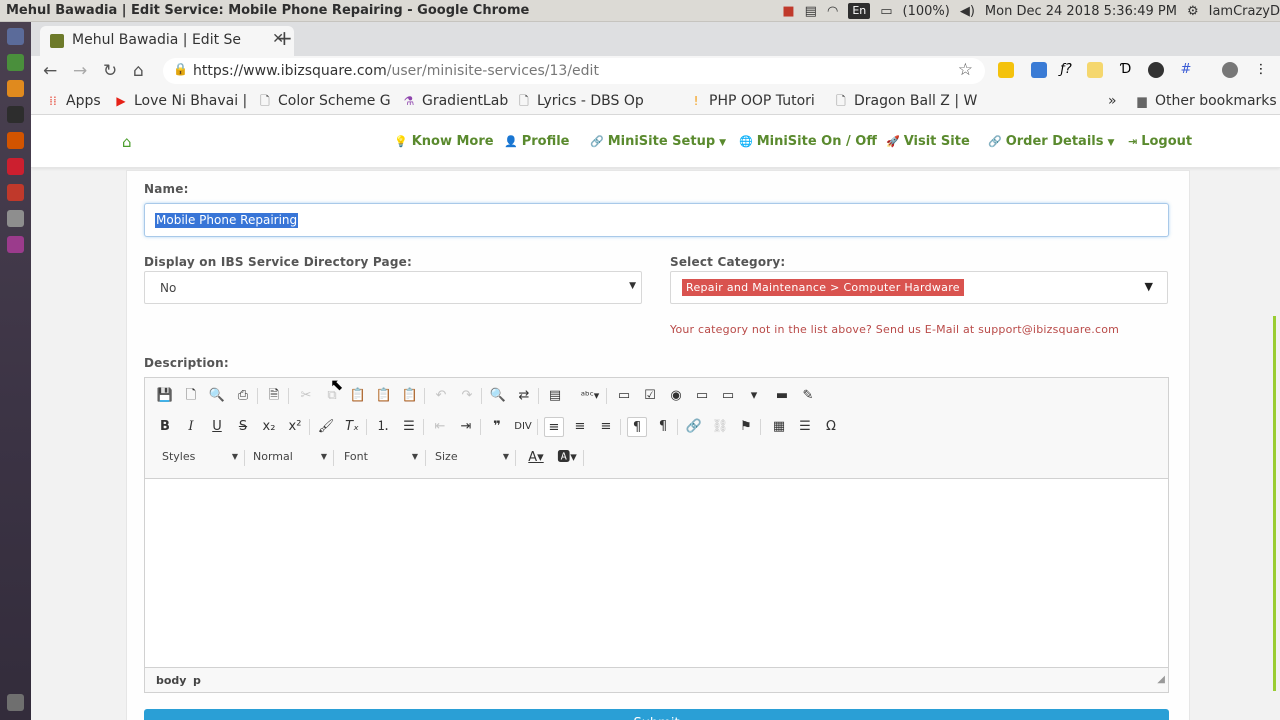 The height and width of the screenshot is (720, 1280). I want to click on underline-icon: U, so click(217, 427).